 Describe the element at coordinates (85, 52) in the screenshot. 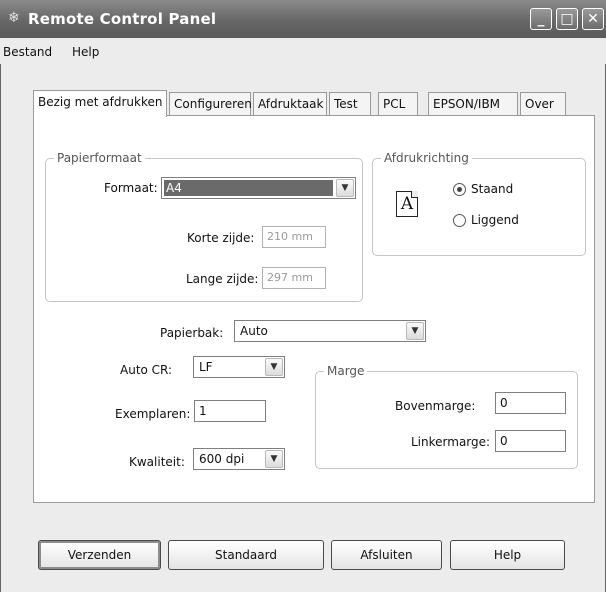

I see `menu-help: Help` at that location.